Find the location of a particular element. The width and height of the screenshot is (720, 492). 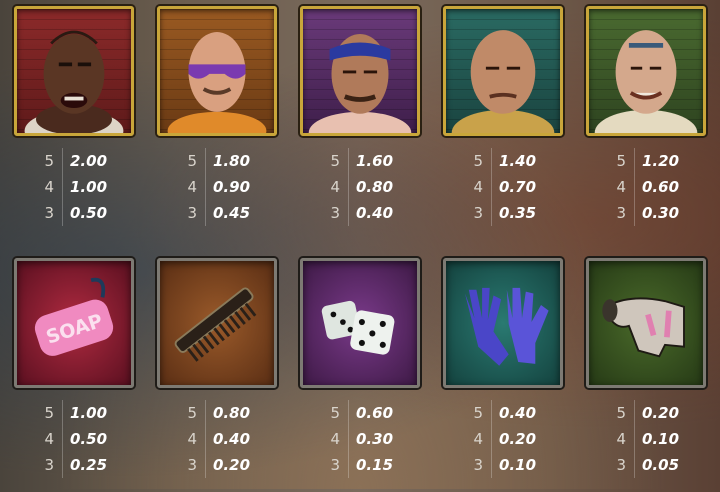

pay-row: 3 0.30 is located at coordinates (649, 213).